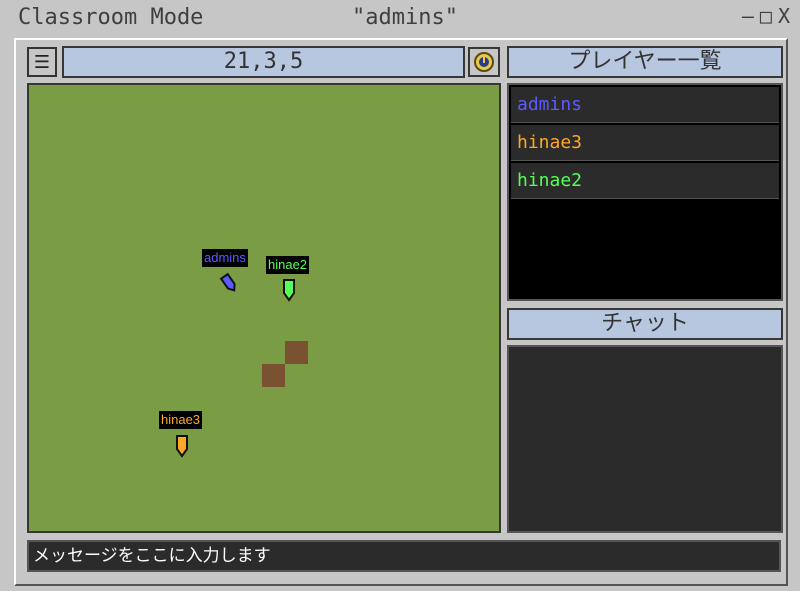  What do you see at coordinates (784, 16) in the screenshot?
I see `close-button: X` at bounding box center [784, 16].